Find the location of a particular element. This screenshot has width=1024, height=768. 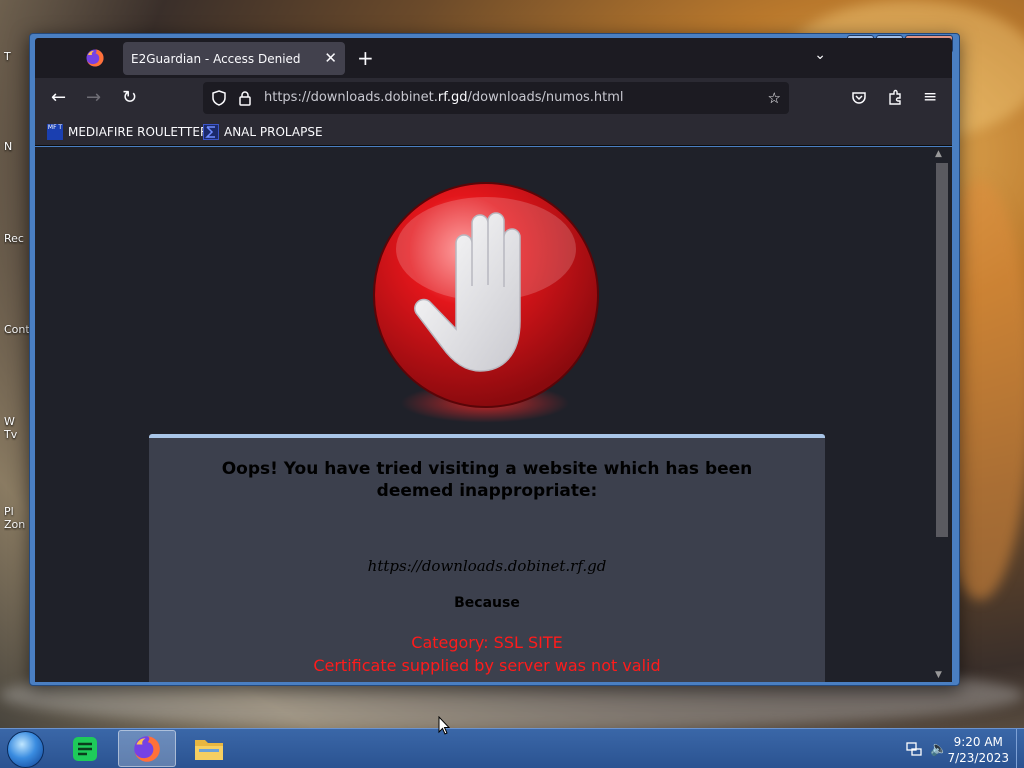

new-tab-button: + is located at coordinates (365, 58).